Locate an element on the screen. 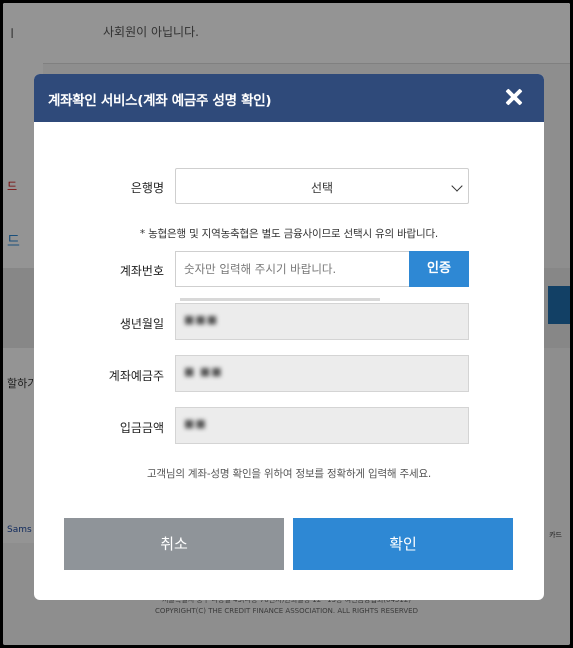  birth-field: ■■■ is located at coordinates (322, 321).